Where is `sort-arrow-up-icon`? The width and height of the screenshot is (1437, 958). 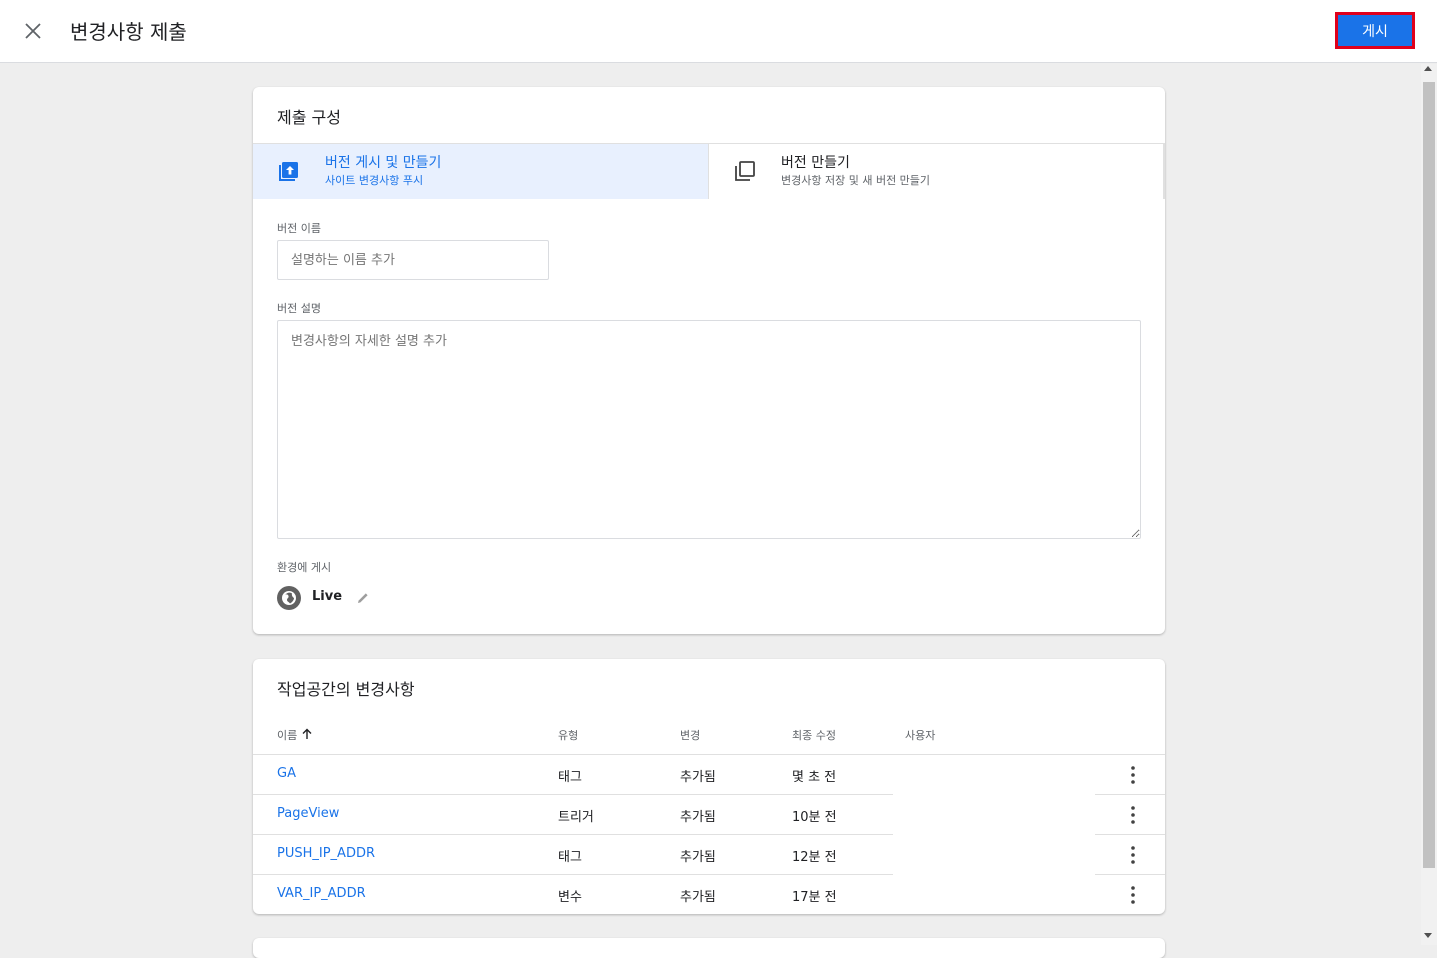
sort-arrow-up-icon is located at coordinates (307, 733).